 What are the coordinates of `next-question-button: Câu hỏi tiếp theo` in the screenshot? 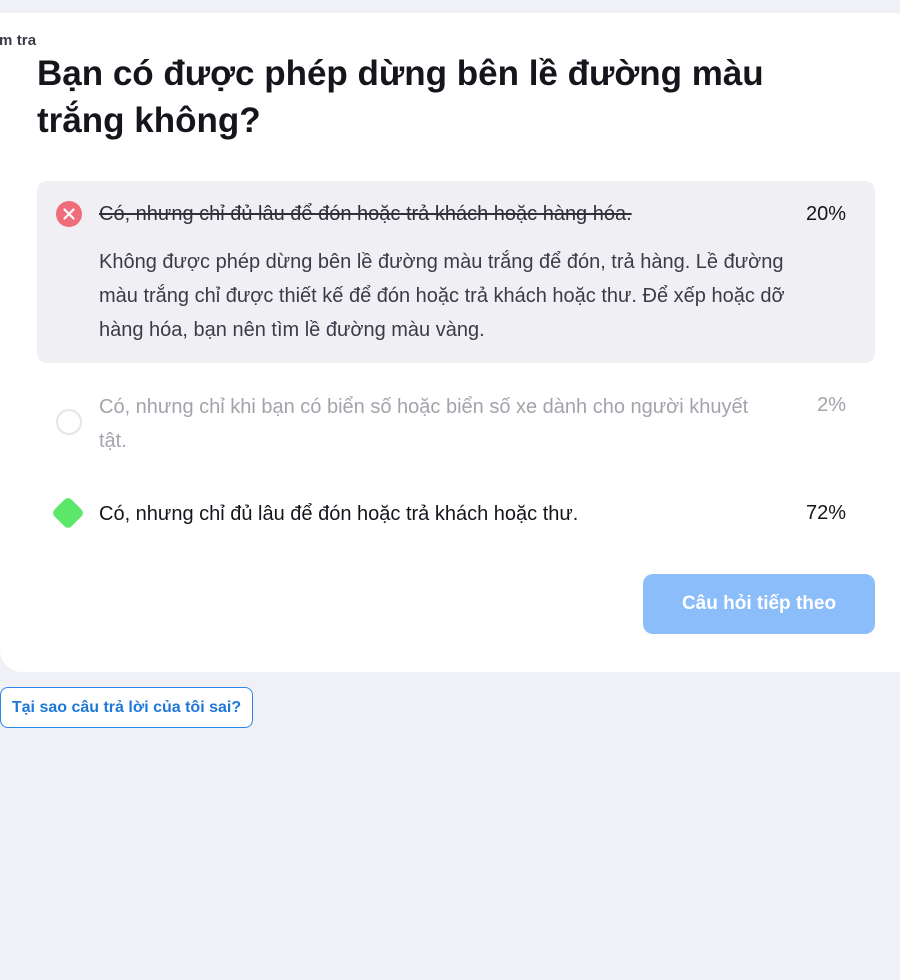 It's located at (759, 604).